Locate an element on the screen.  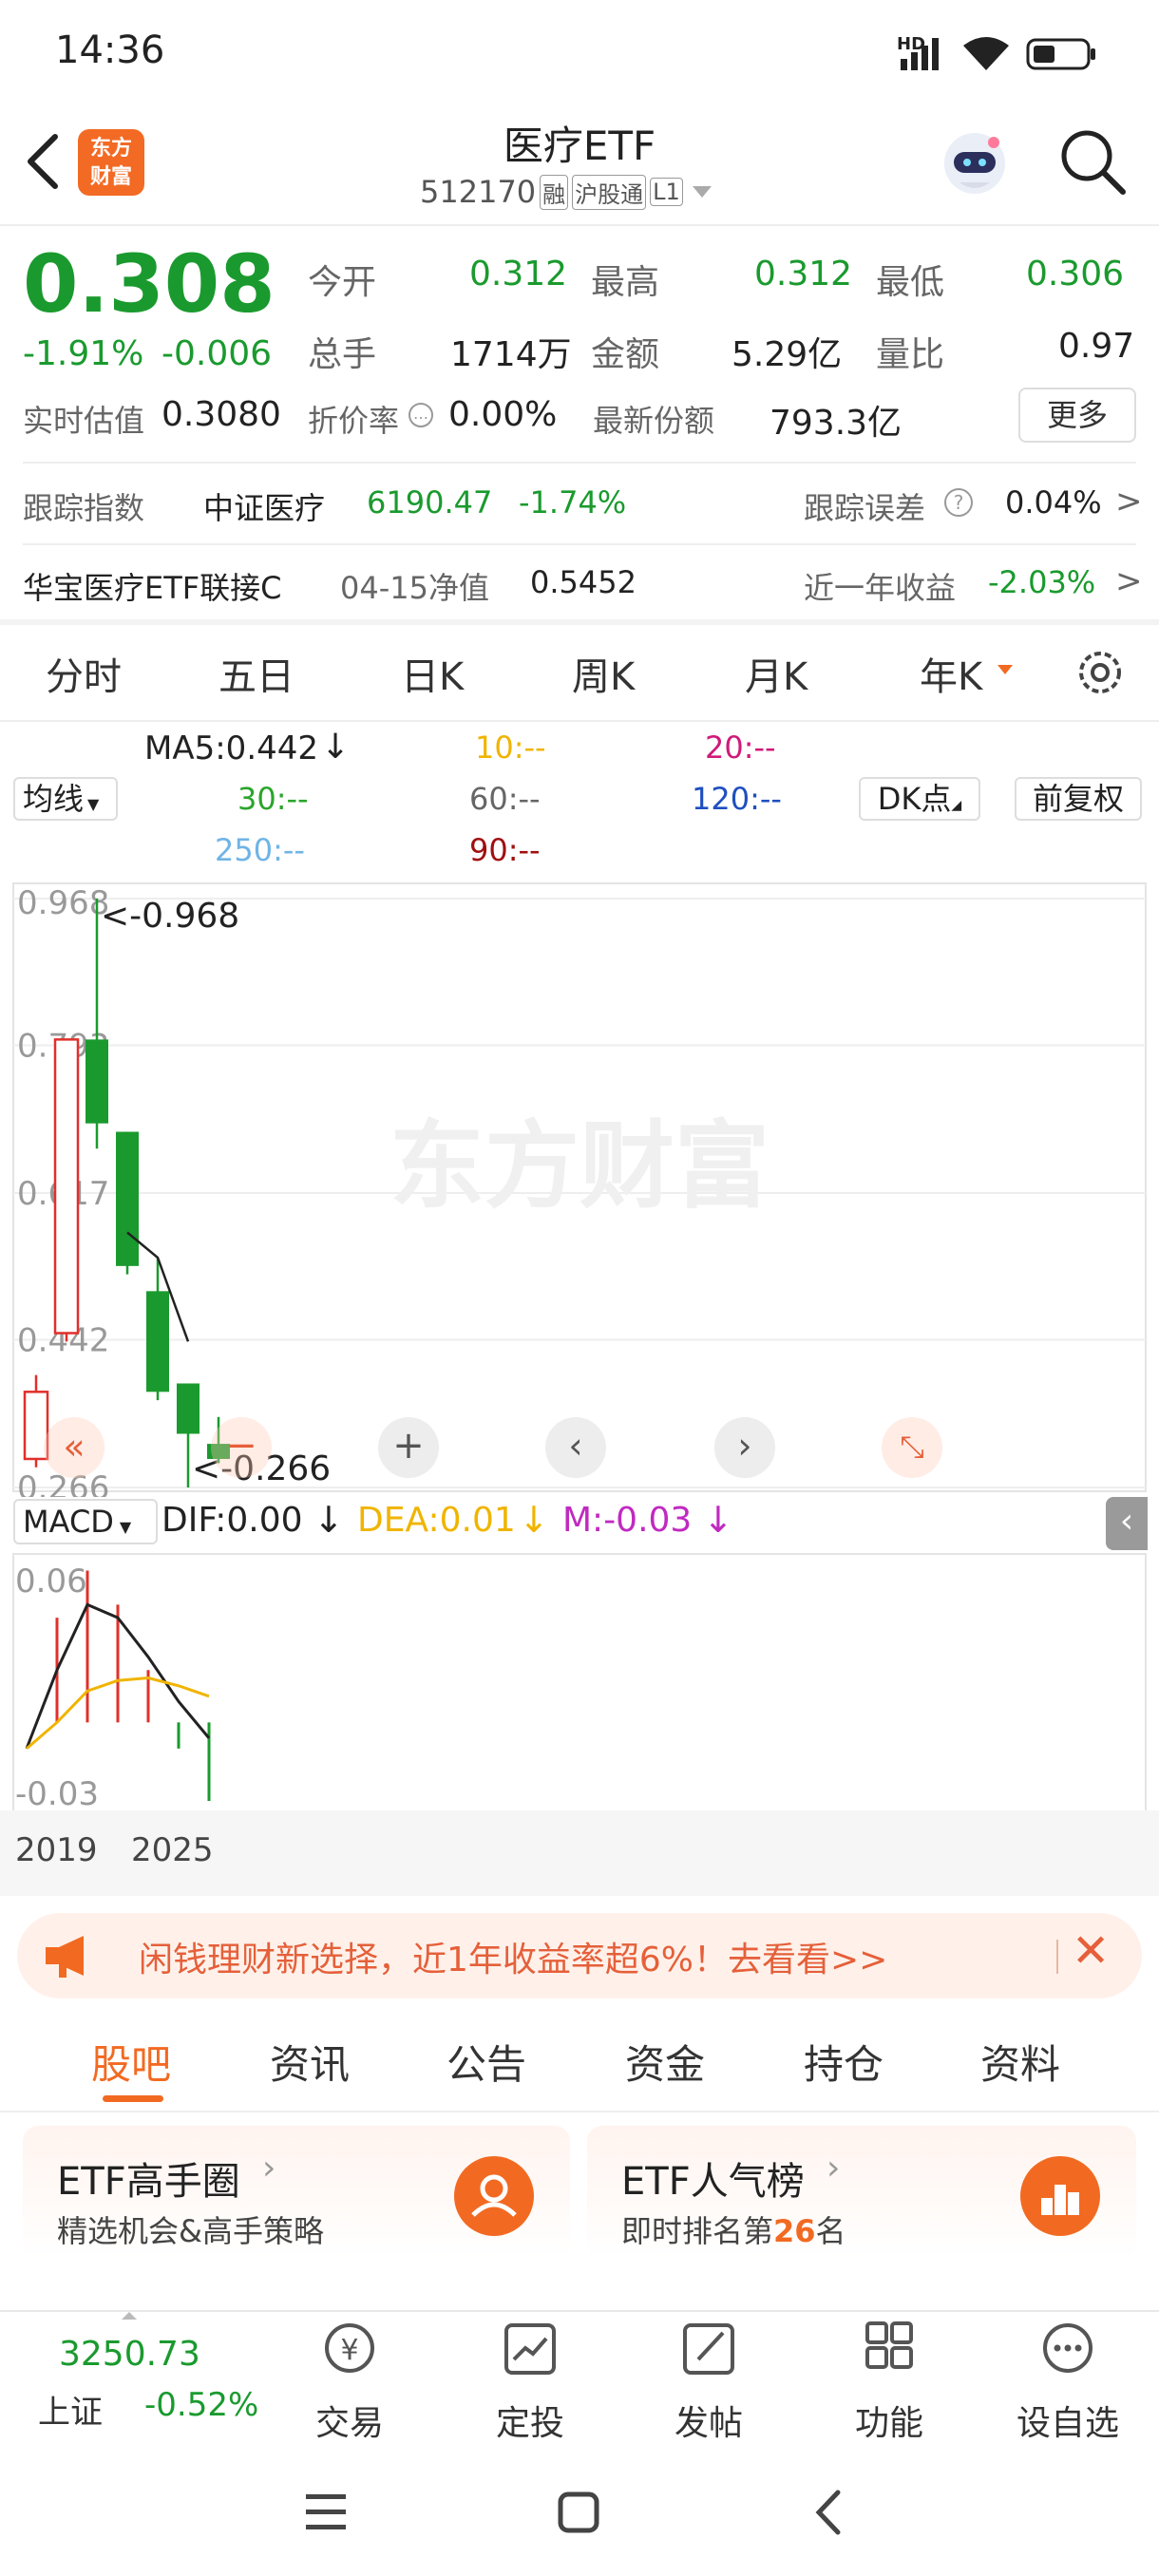
fixed-investment-button: 定投 is located at coordinates (530, 2381).